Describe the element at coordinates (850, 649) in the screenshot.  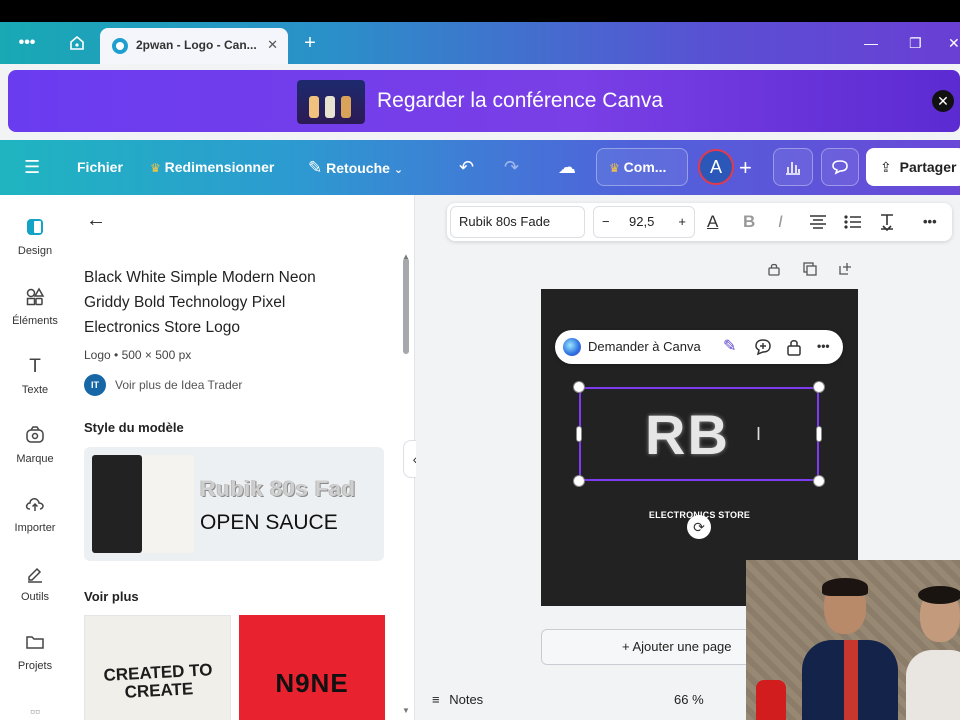
I see `webcam-person` at that location.